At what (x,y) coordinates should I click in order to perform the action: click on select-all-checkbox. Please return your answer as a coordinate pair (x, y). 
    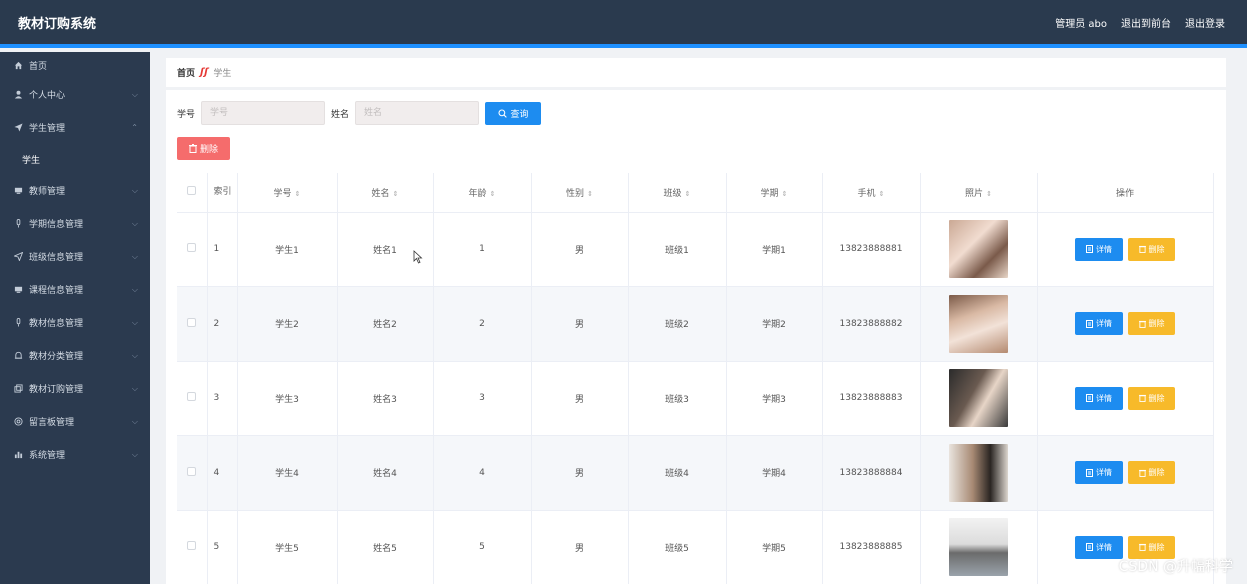
    Looking at the image, I should click on (192, 191).